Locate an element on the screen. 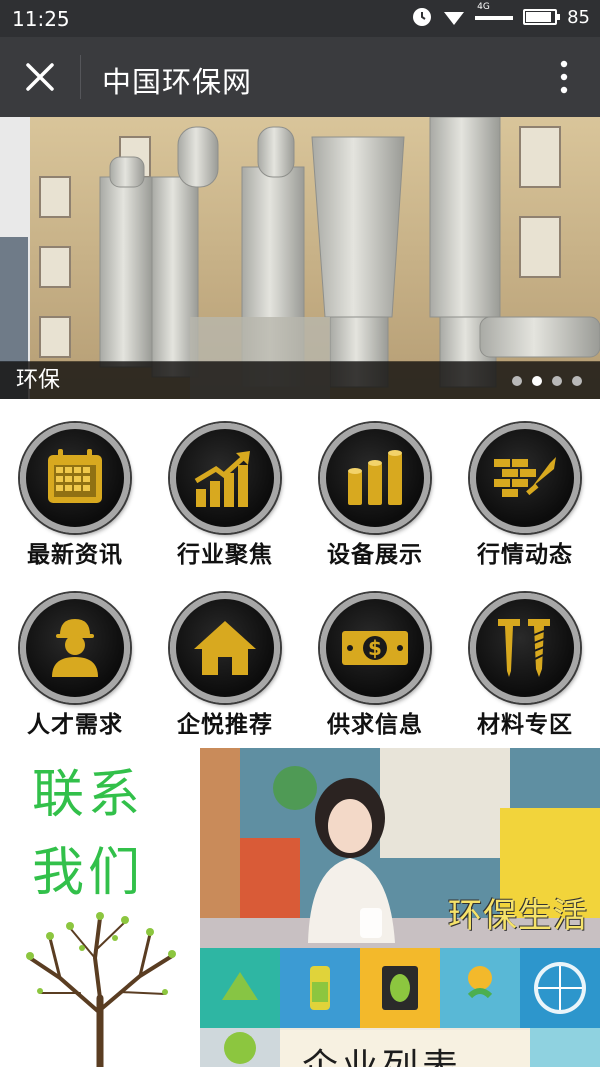 The height and width of the screenshot is (1067, 600). category-recommended: 企悦推荐 is located at coordinates (225, 660).